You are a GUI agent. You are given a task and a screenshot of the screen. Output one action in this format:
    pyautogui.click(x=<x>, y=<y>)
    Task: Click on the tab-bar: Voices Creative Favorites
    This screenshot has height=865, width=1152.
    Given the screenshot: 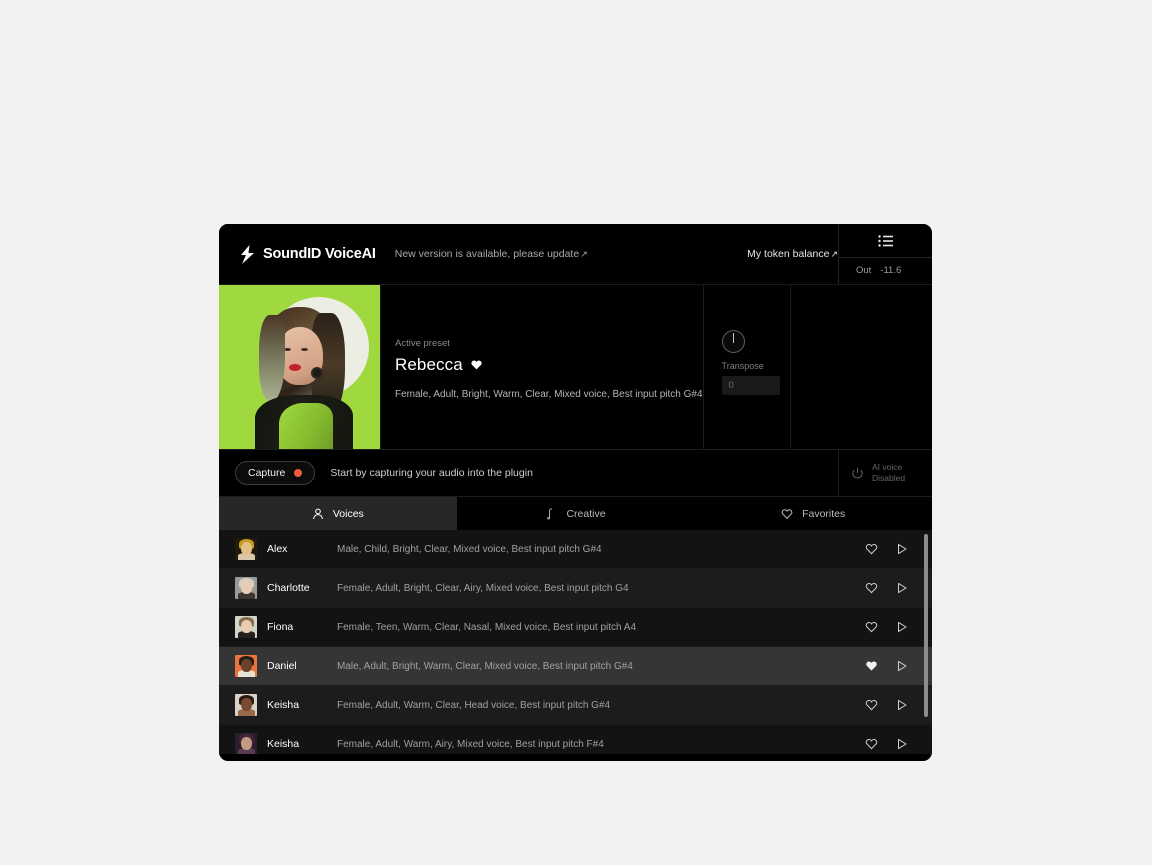 What is the action you would take?
    pyautogui.click(x=575, y=513)
    